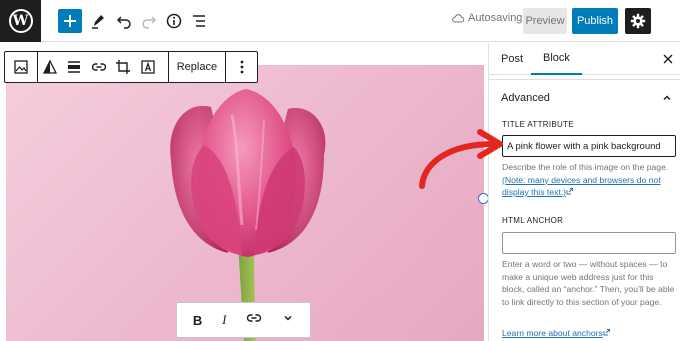 The width and height of the screenshot is (680, 341). I want to click on tab-post: Post, so click(512, 59).